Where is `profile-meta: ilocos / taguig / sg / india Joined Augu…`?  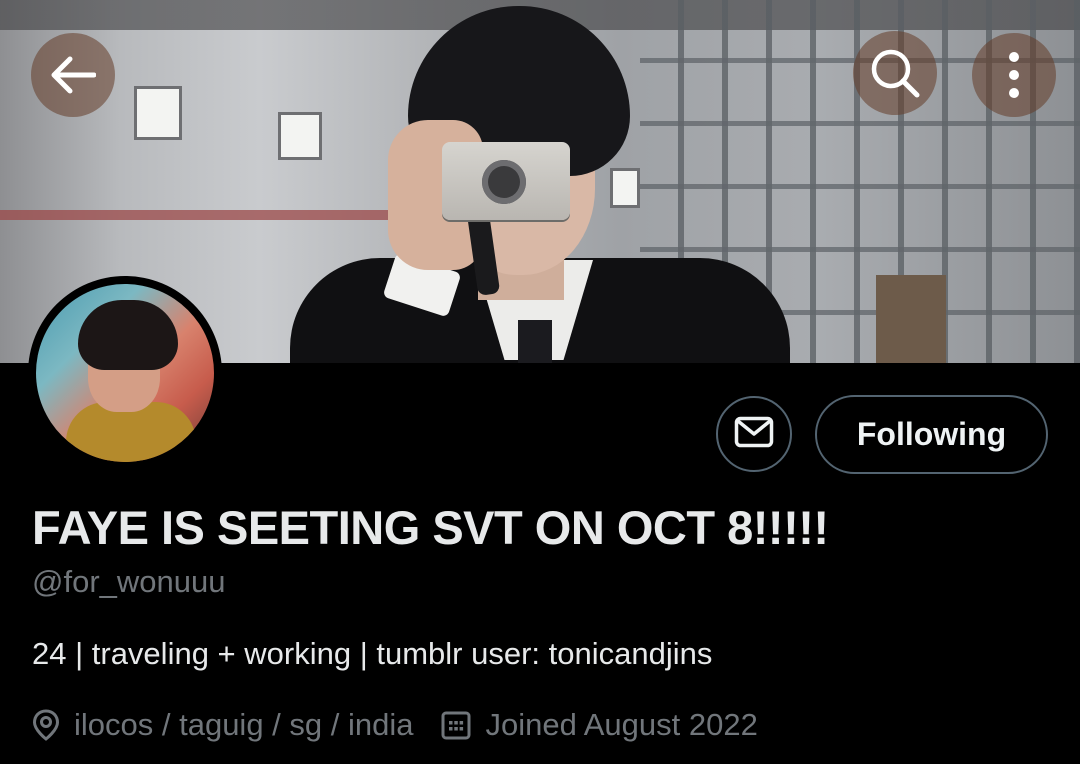
profile-meta: ilocos / taguig / sg / india Joined Augu… is located at coordinates (395, 725).